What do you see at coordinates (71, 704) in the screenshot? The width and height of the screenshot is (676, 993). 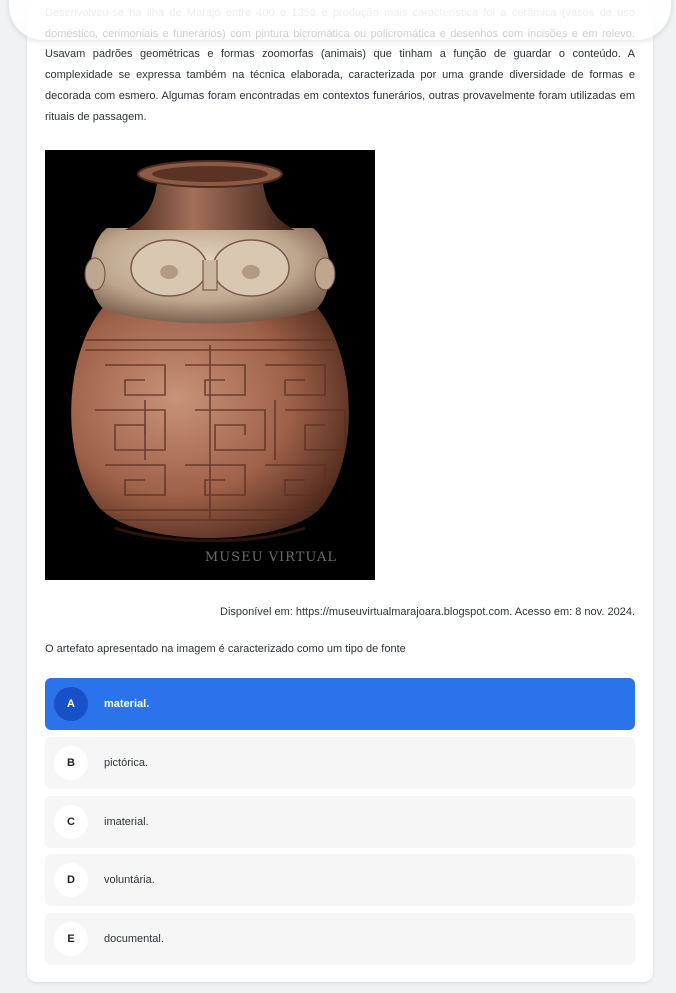 I see `option-letter-badge: A` at bounding box center [71, 704].